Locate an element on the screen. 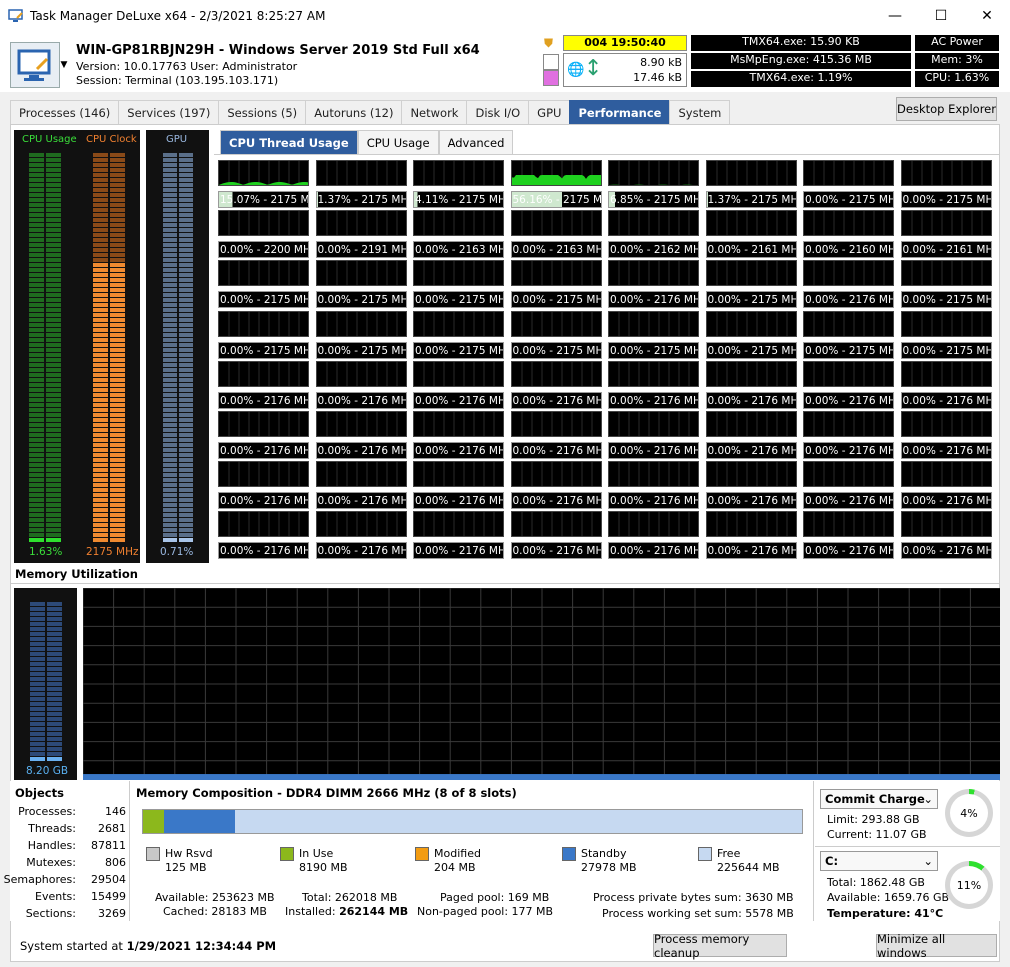  commit-current: Current: 11.07 GB is located at coordinates (877, 834).